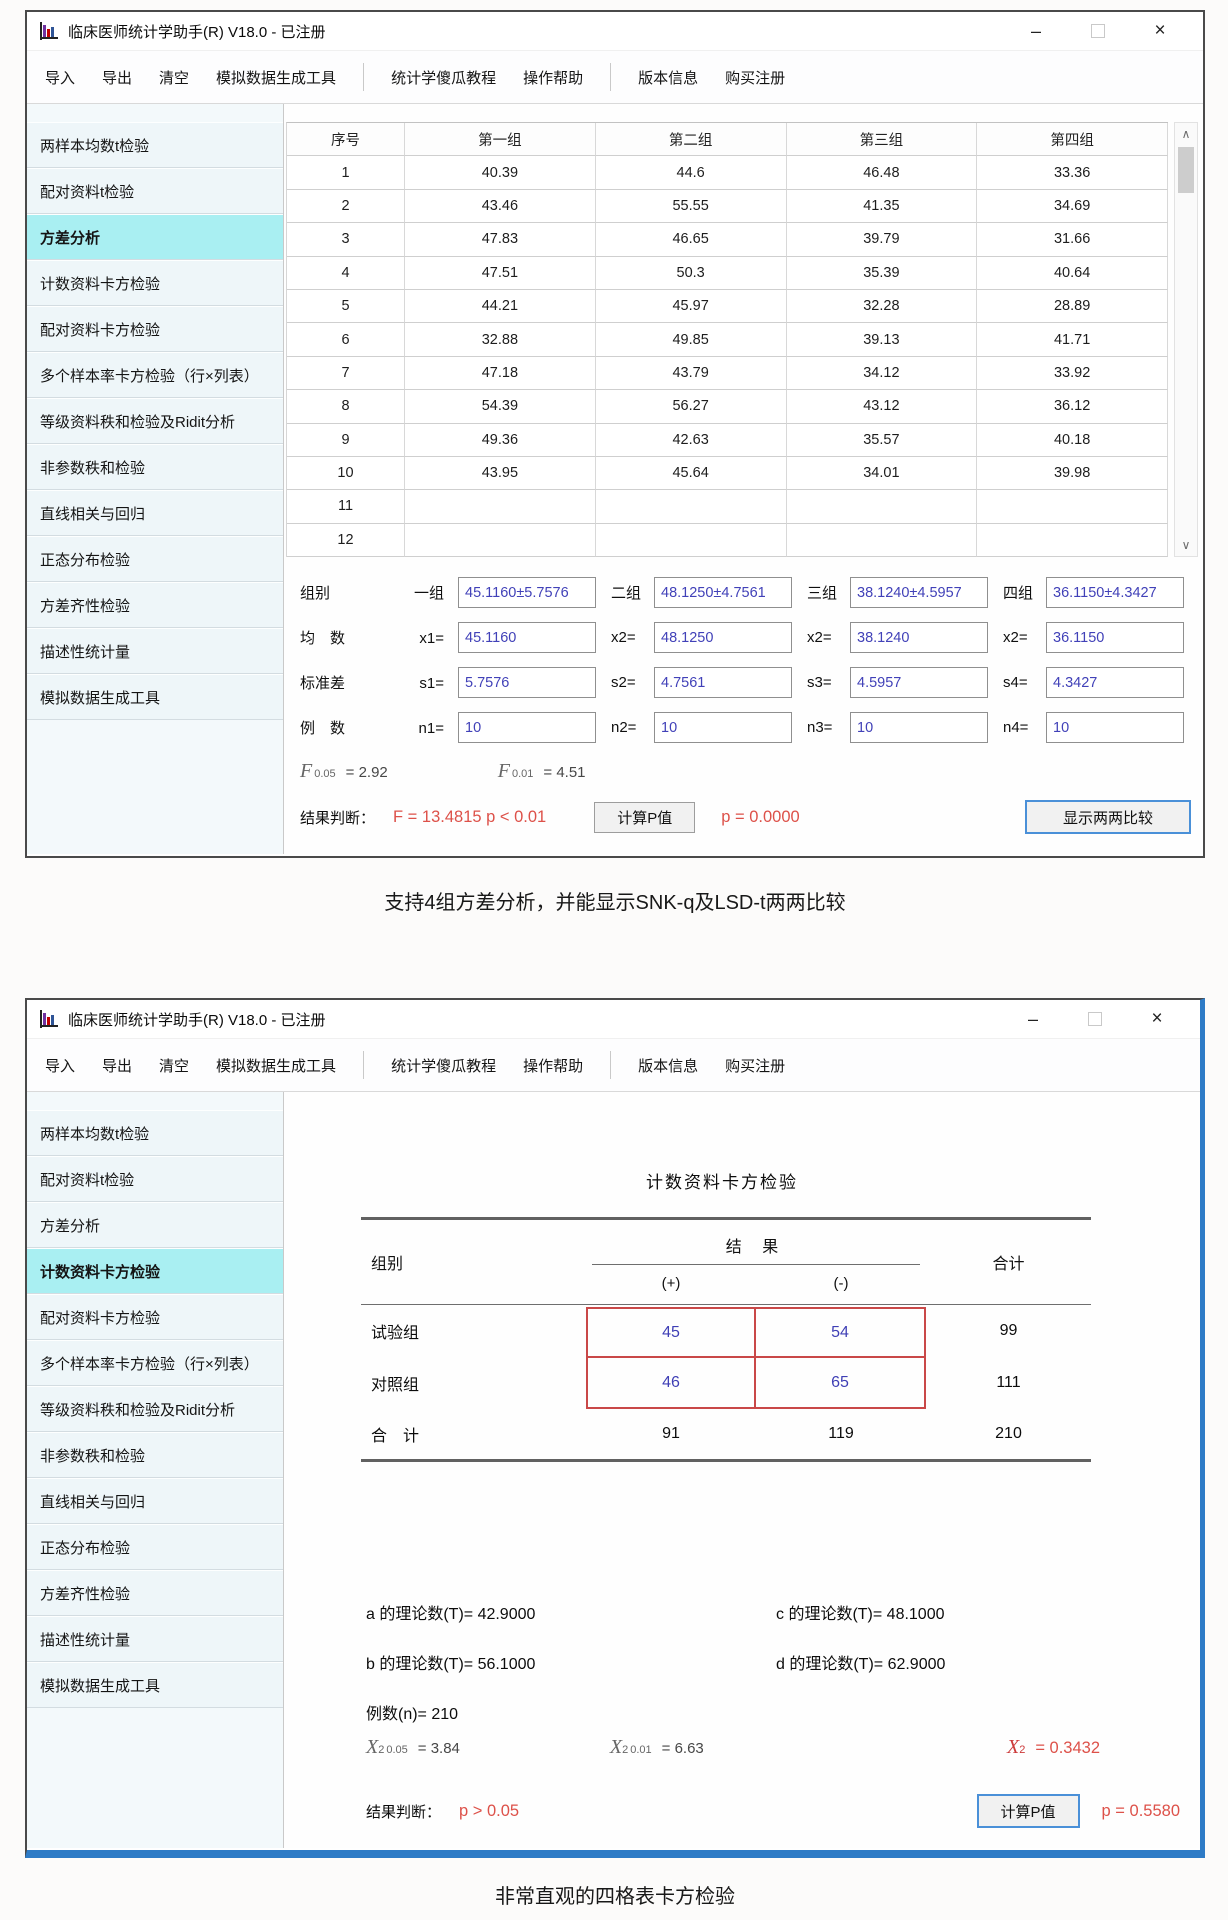 The image size is (1228, 1920). Describe the element at coordinates (1098, 31) in the screenshot. I see `maximize-button` at that location.